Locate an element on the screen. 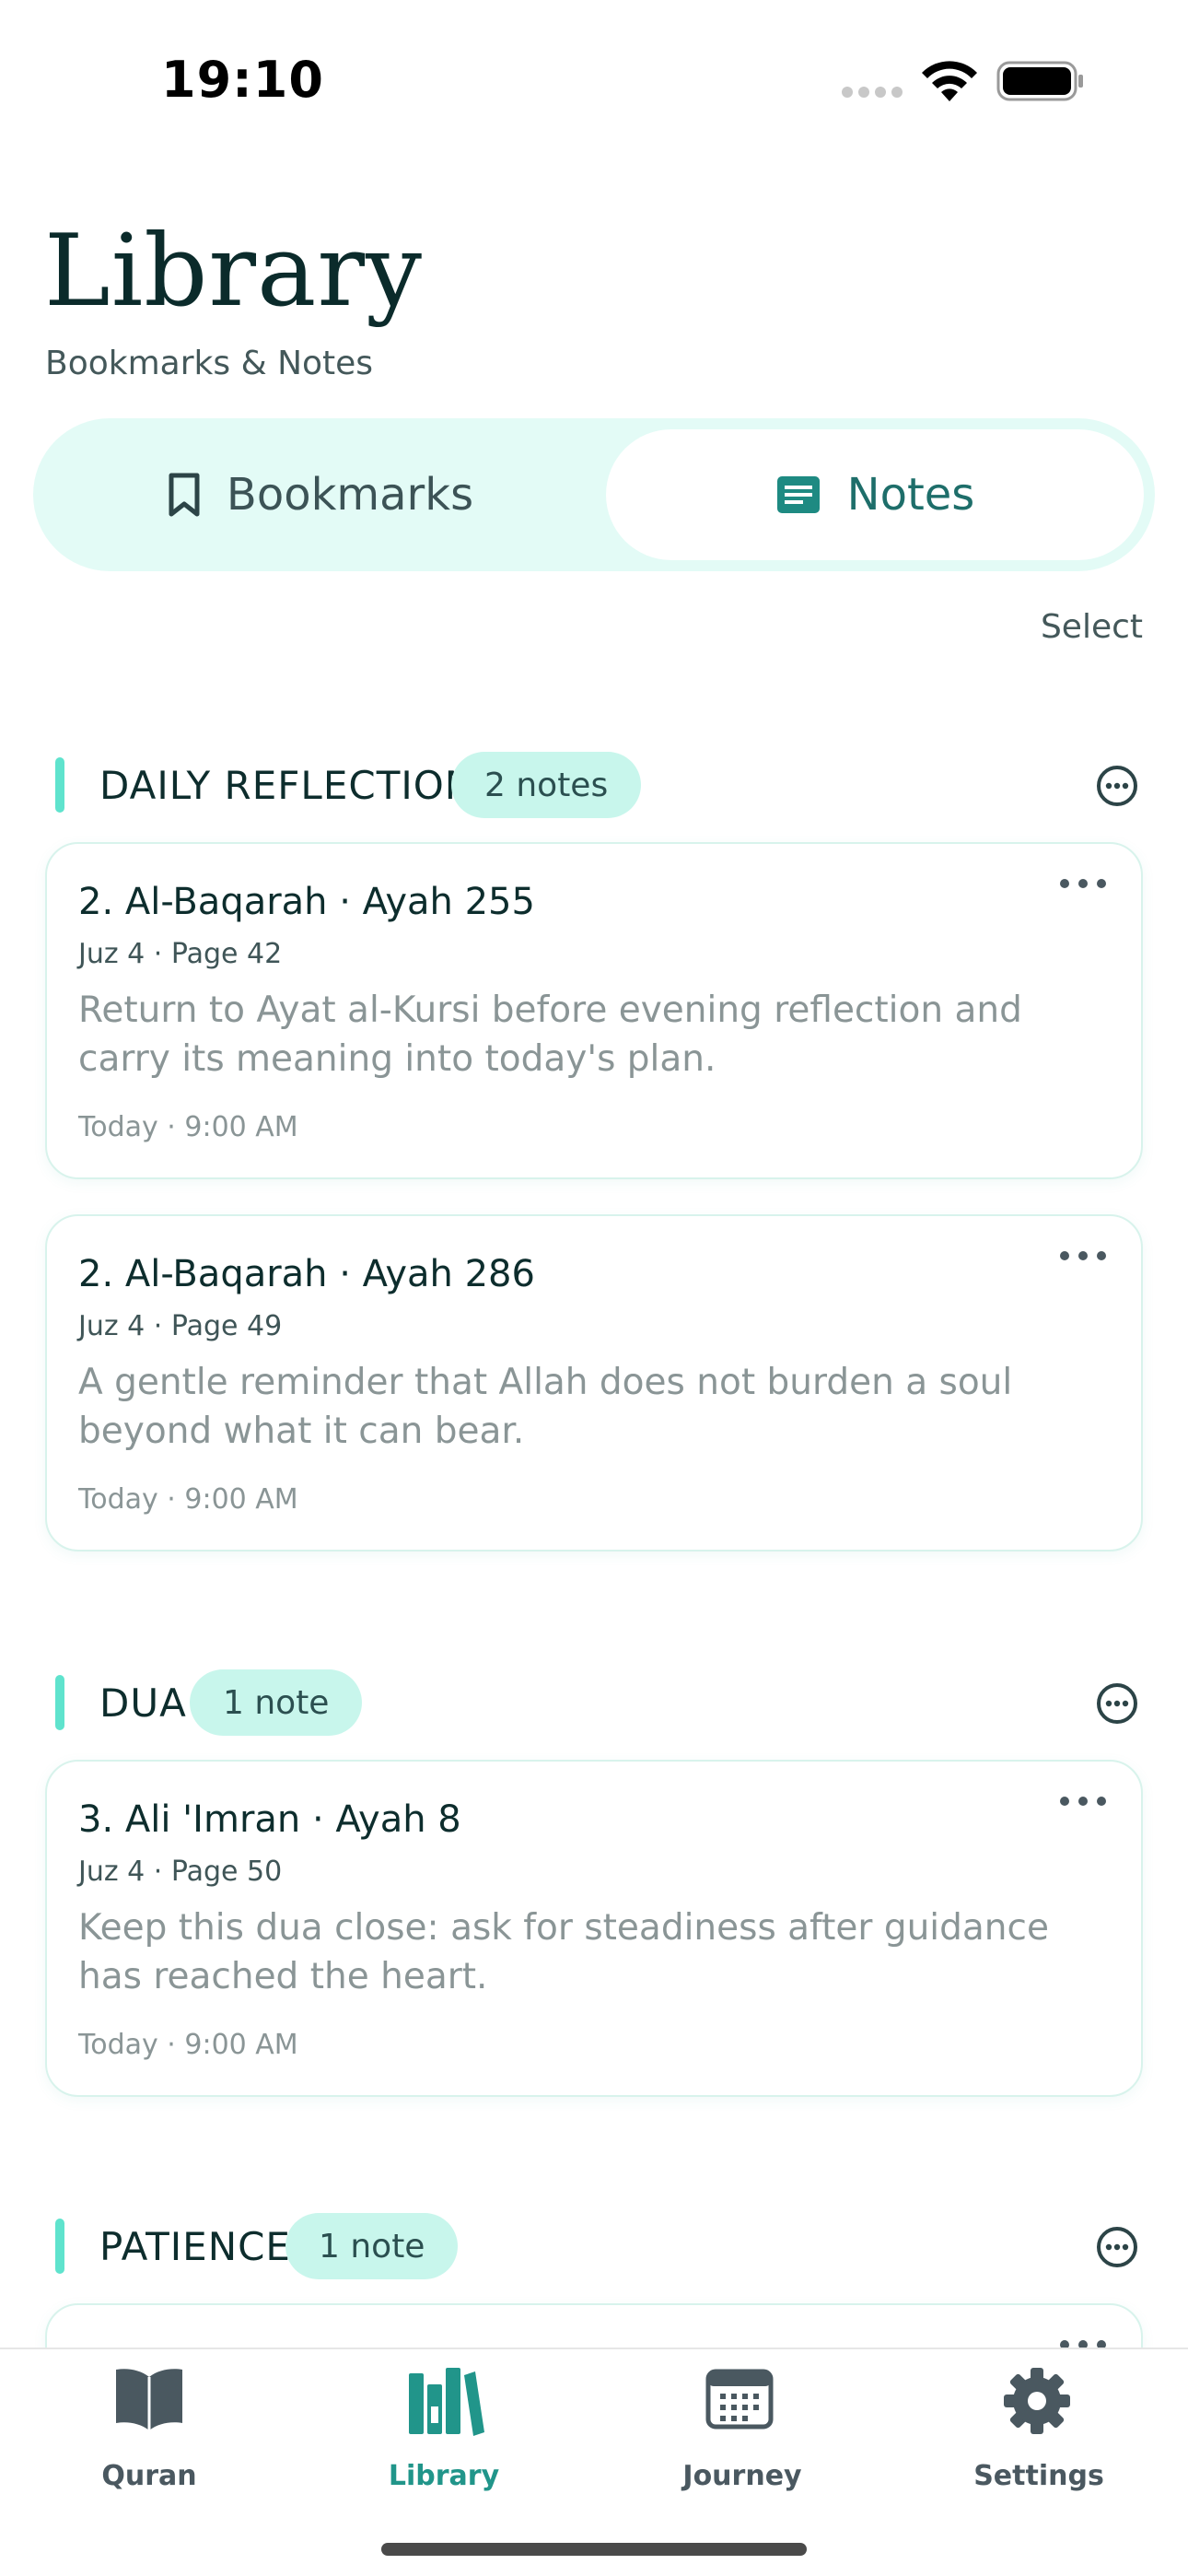 The height and width of the screenshot is (2576, 1188). section-header: DAILY REFLECTION 2 notes is located at coordinates (594, 785).